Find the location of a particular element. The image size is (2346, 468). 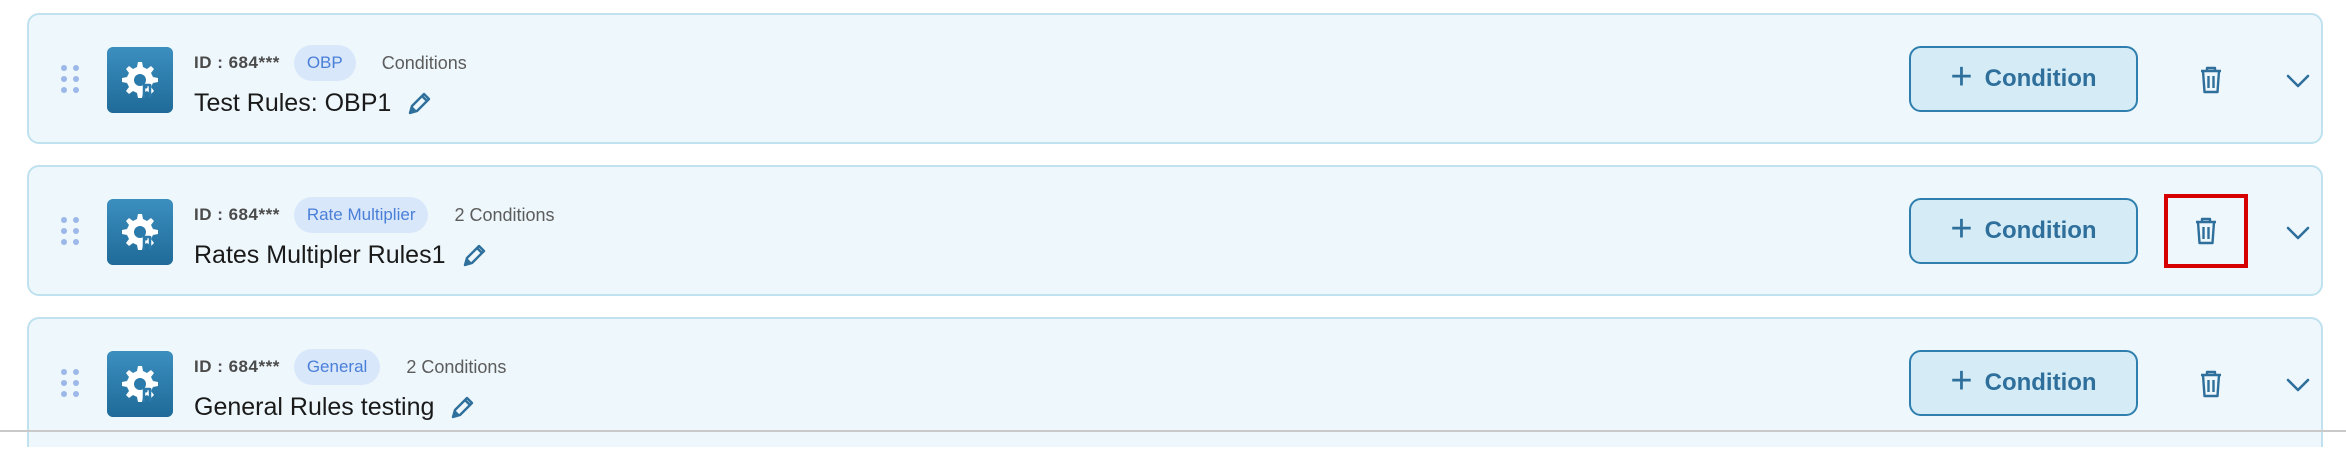

rule-meta: ID : 684*** OBP Conditions is located at coordinates (330, 63).